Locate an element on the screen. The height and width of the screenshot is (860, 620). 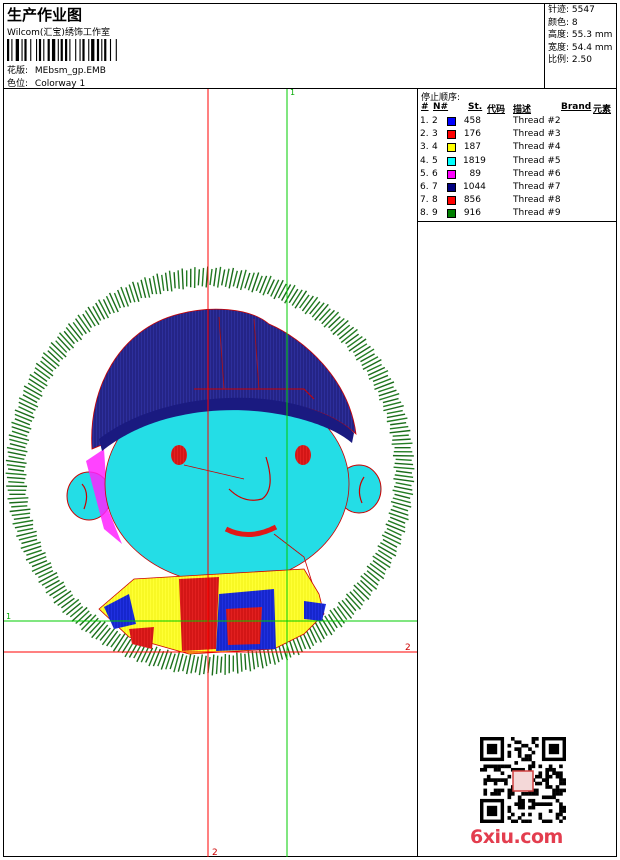
row-stitches: 1819 is located at coordinates (474, 160).